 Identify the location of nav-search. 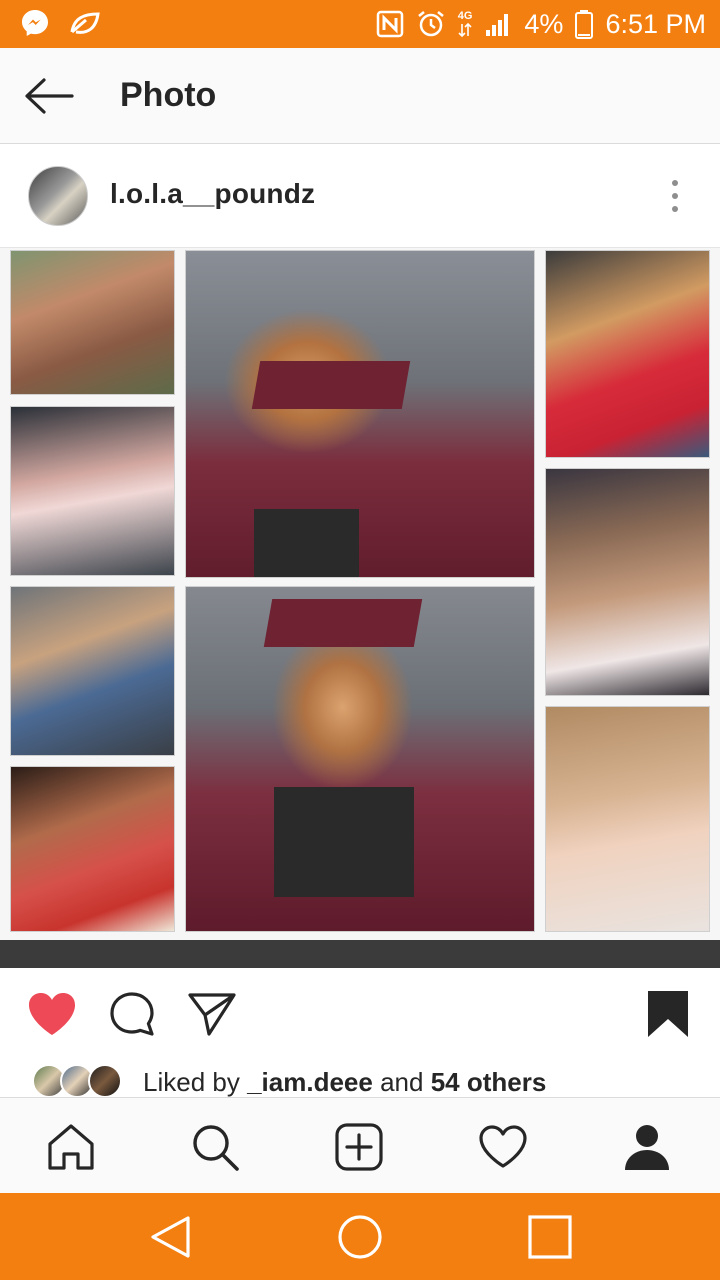
(215, 1147).